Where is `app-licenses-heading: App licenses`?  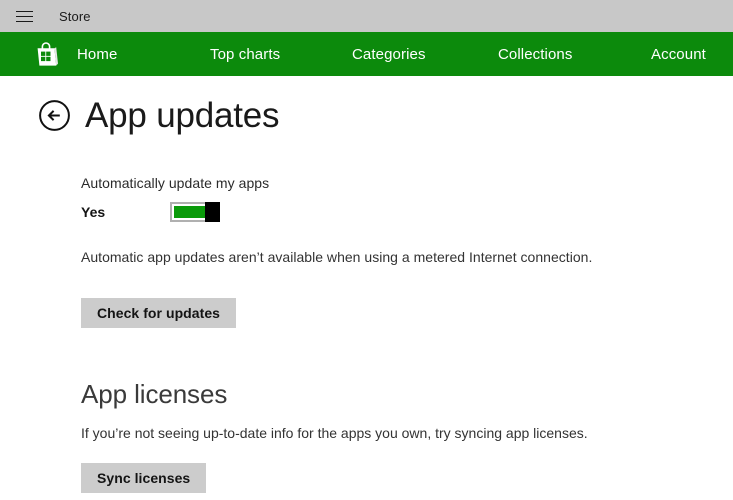
app-licenses-heading: App licenses is located at coordinates (154, 394).